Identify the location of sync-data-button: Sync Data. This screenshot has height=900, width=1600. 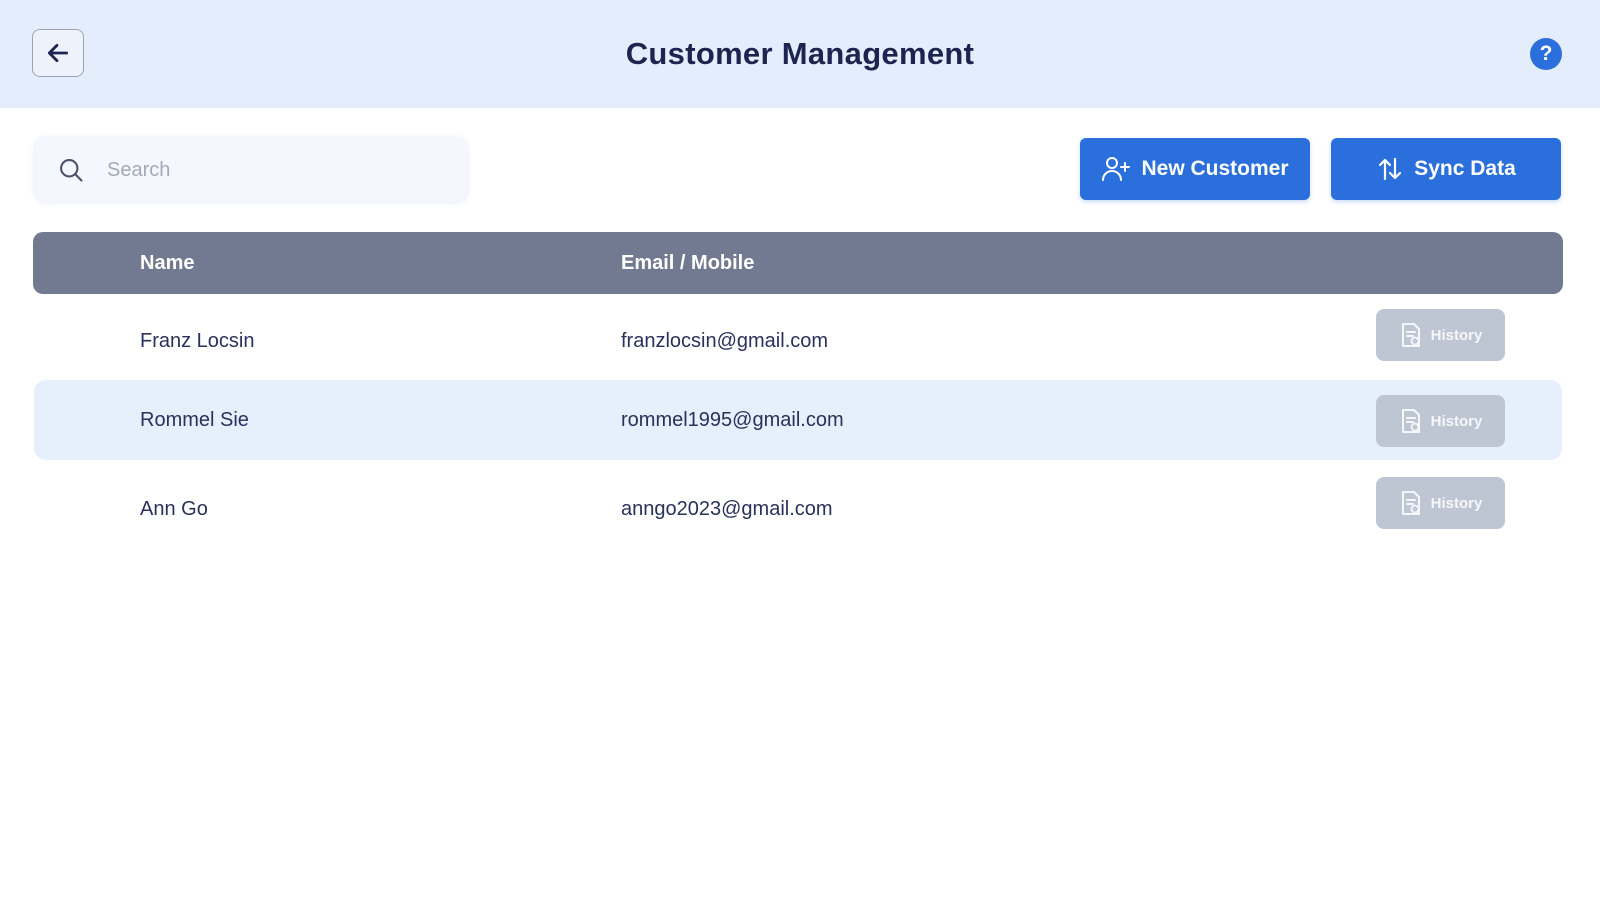
(1446, 169).